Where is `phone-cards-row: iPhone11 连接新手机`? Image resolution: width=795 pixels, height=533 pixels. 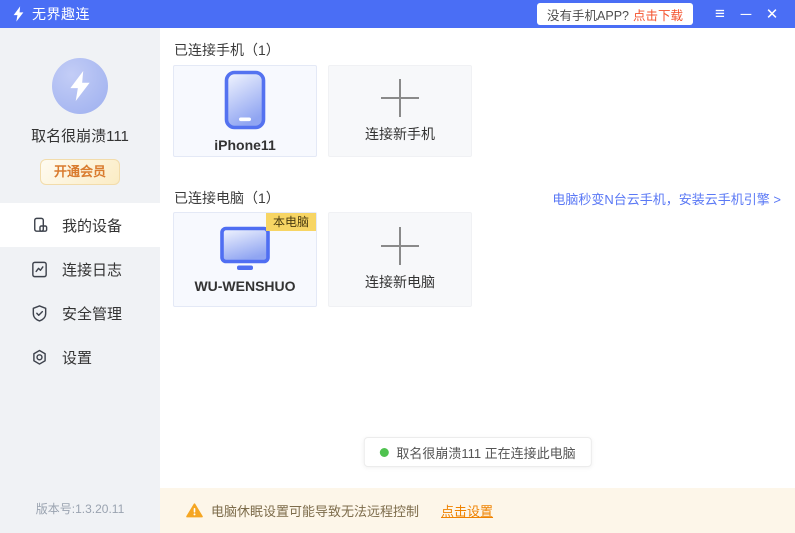 phone-cards-row: iPhone11 连接新手机 is located at coordinates (484, 111).